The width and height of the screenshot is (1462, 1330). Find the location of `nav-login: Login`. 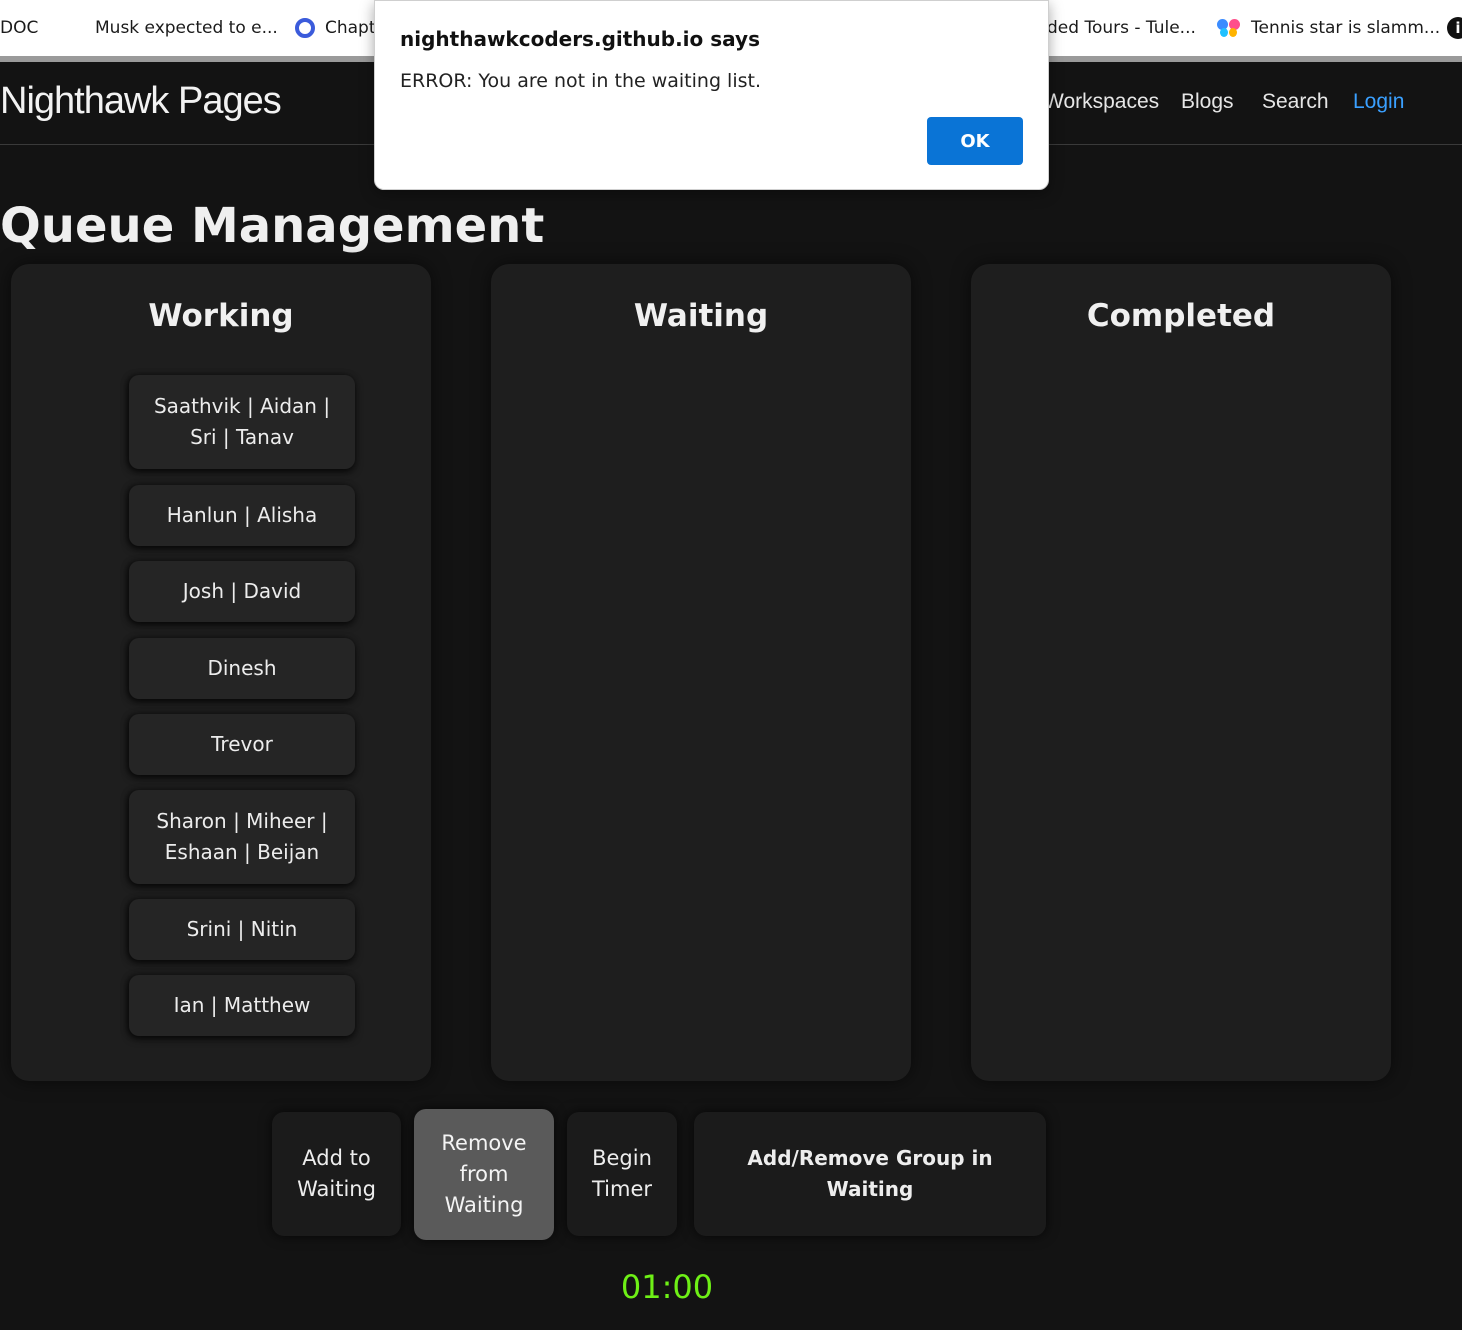

nav-login: Login is located at coordinates (1378, 102).